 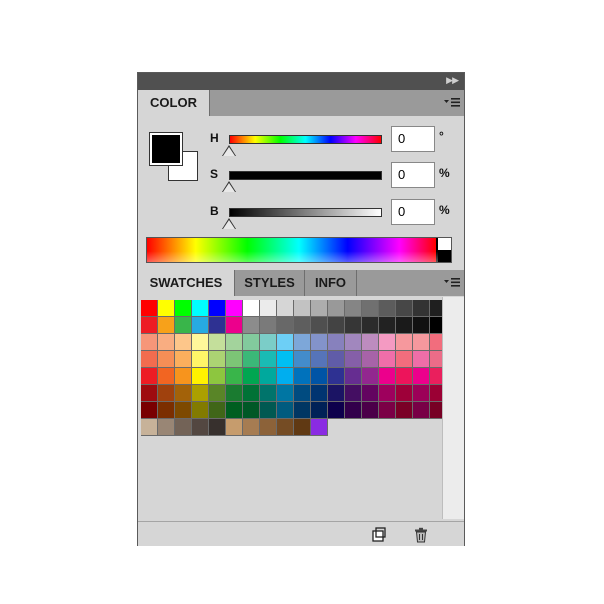 I want to click on trash-icon, so click(x=421, y=535).